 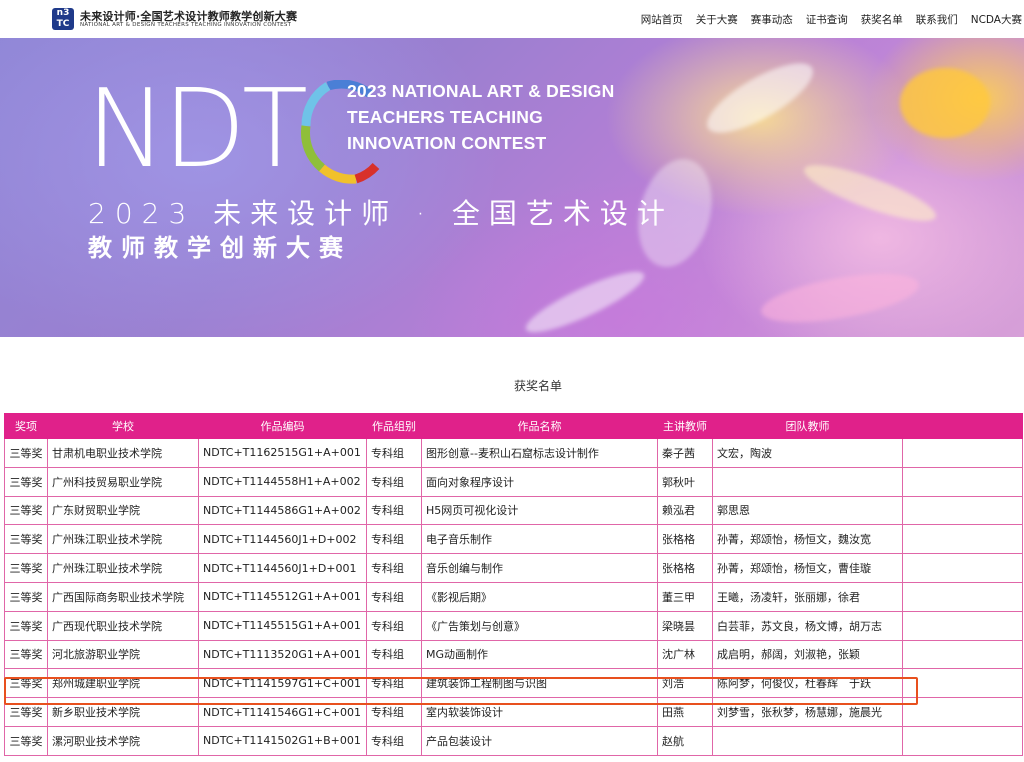 What do you see at coordinates (123, 481) in the screenshot?
I see `cell-school: 广州科技贸易职业学院` at bounding box center [123, 481].